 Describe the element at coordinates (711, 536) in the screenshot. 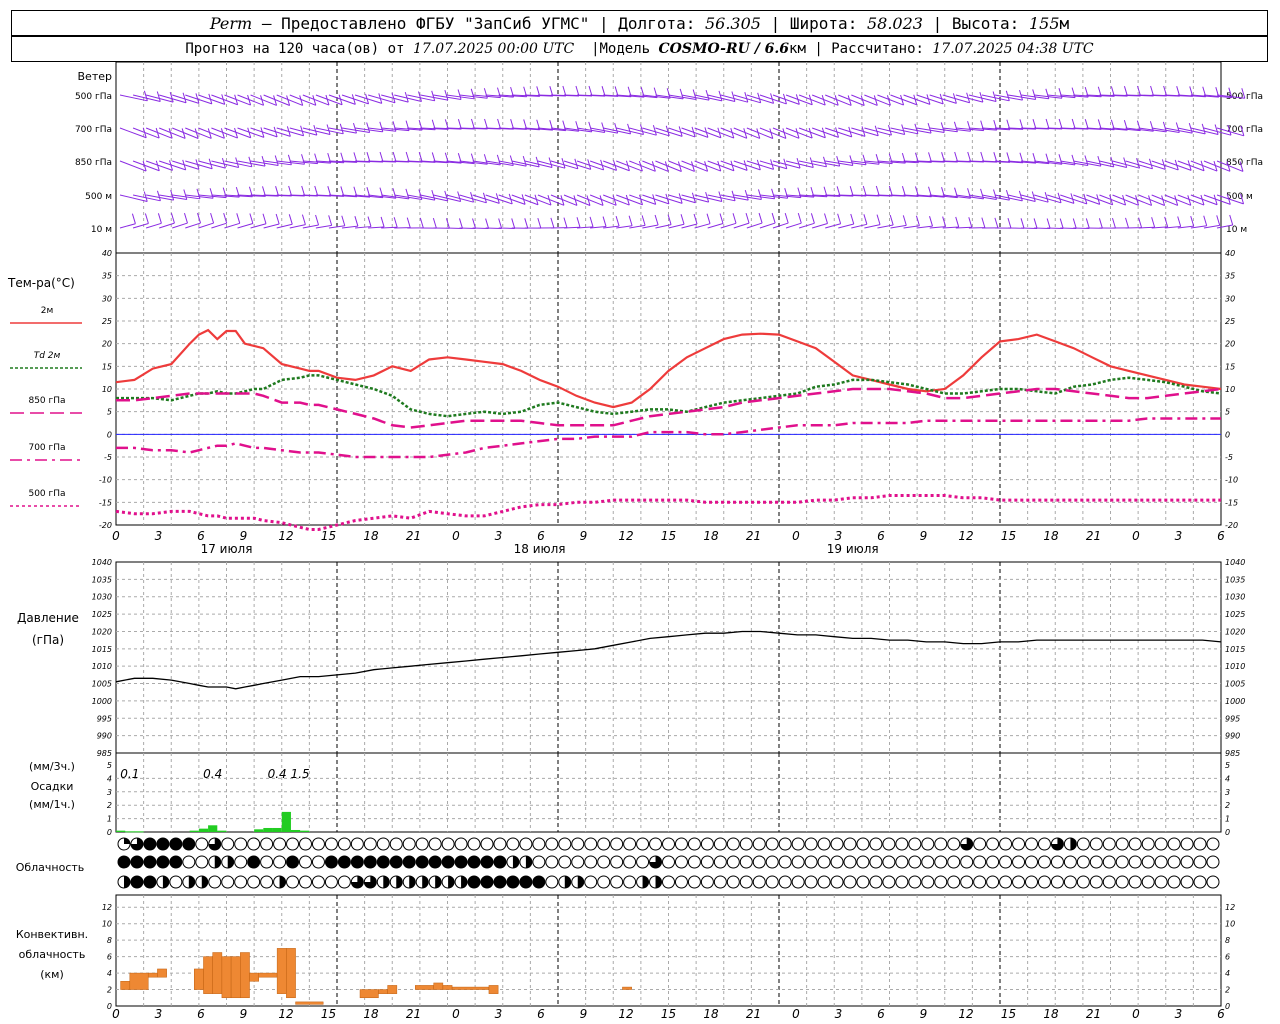

I see `temp-hour-label: 18` at that location.